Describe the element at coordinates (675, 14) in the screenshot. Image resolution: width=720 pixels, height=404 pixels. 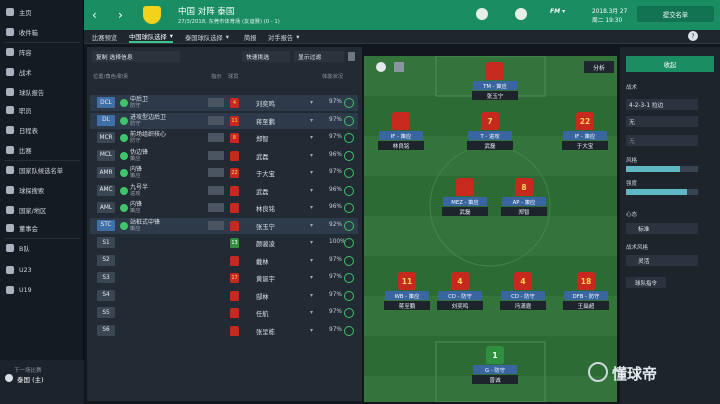
I see `submit-squad-button: 提交名单` at that location.